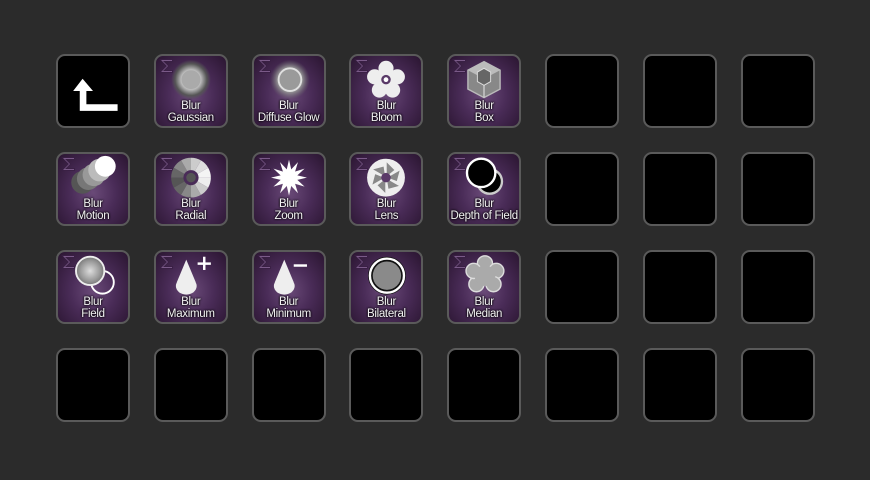  What do you see at coordinates (484, 118) in the screenshot?
I see `key-label-line2: Box` at bounding box center [484, 118].